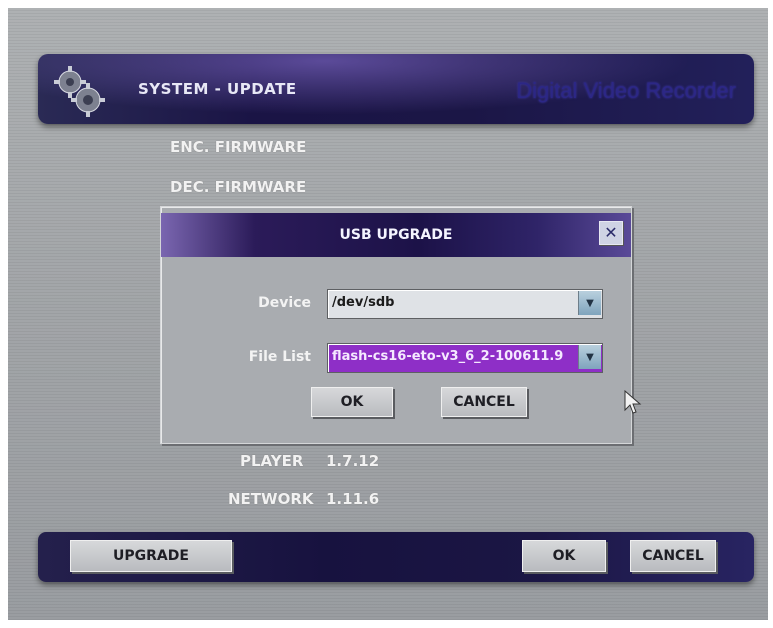  Describe the element at coordinates (238, 147) in the screenshot. I see `enc-firmware-label: ENC. FIRMWARE` at that location.